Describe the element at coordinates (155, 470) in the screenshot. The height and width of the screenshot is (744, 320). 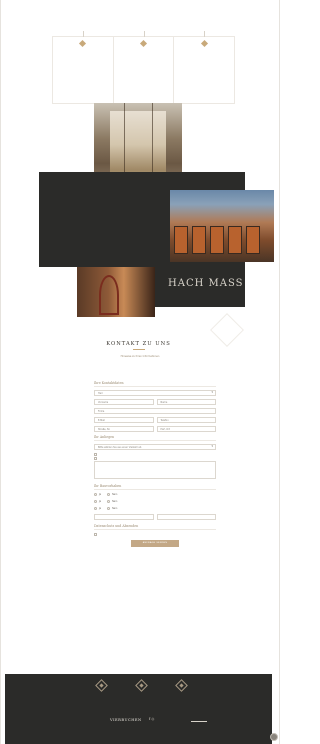
I see `message-textarea` at that location.